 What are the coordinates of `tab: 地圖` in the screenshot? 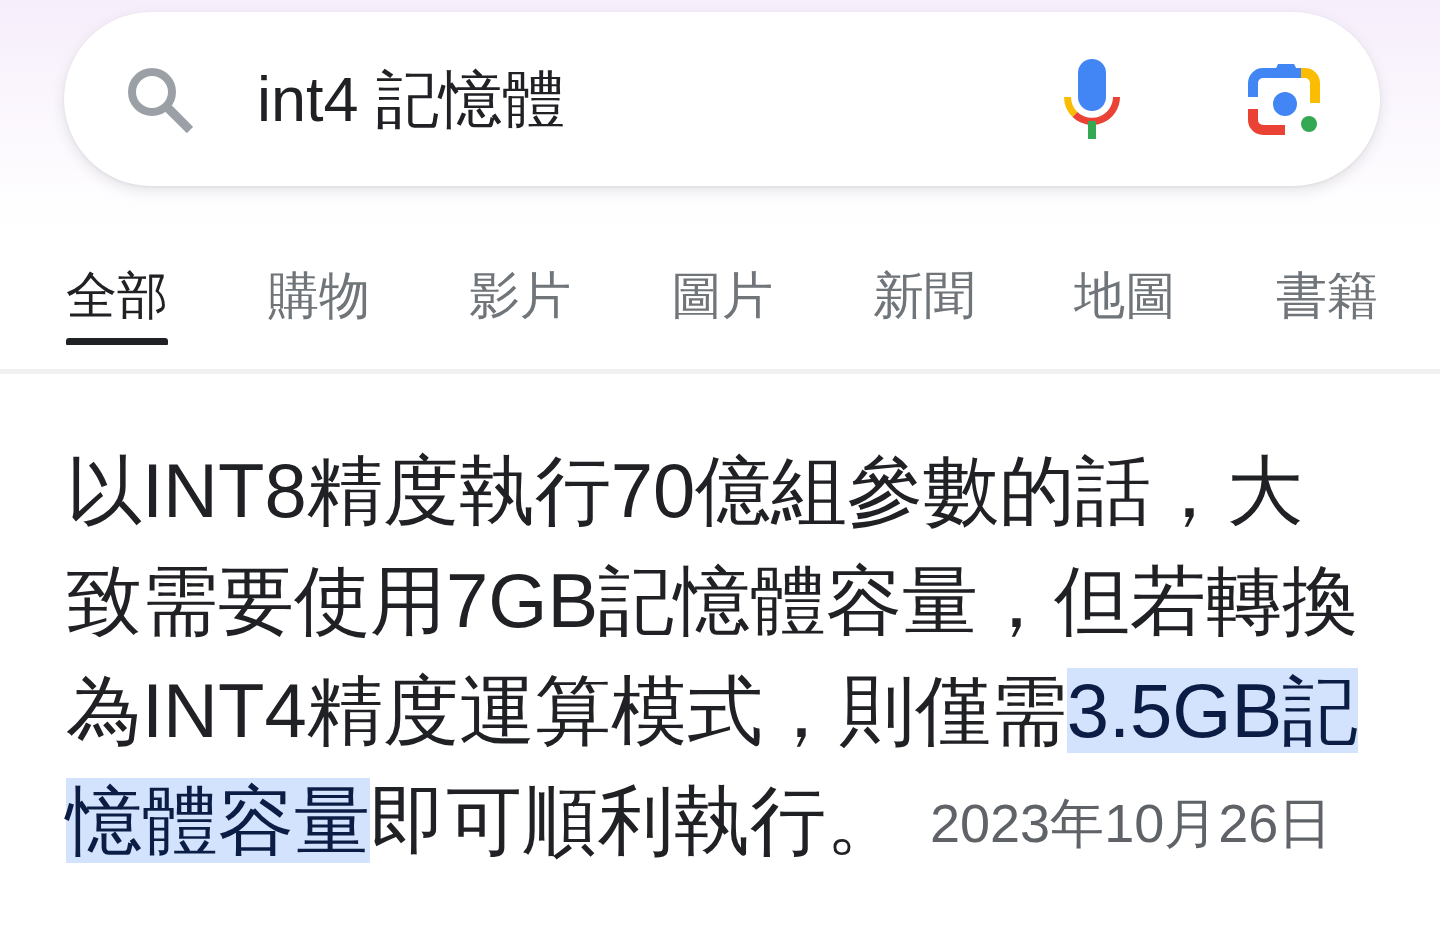 It's located at (1125, 305).